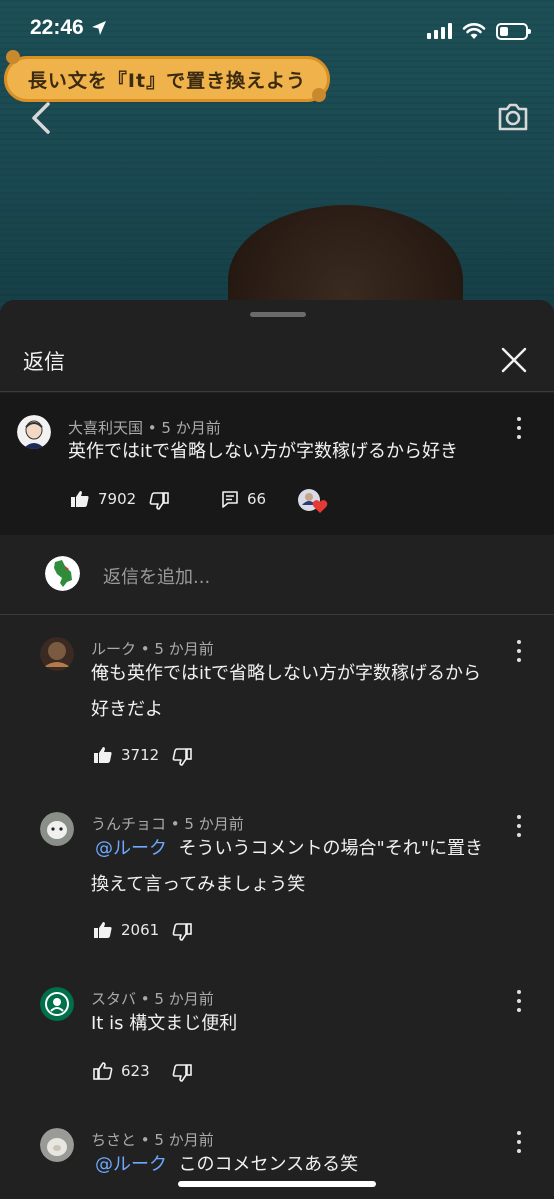 This screenshot has width=554, height=1199. What do you see at coordinates (152, 999) in the screenshot?
I see `comment-author-meta: スタバ • 5 か月前` at bounding box center [152, 999].